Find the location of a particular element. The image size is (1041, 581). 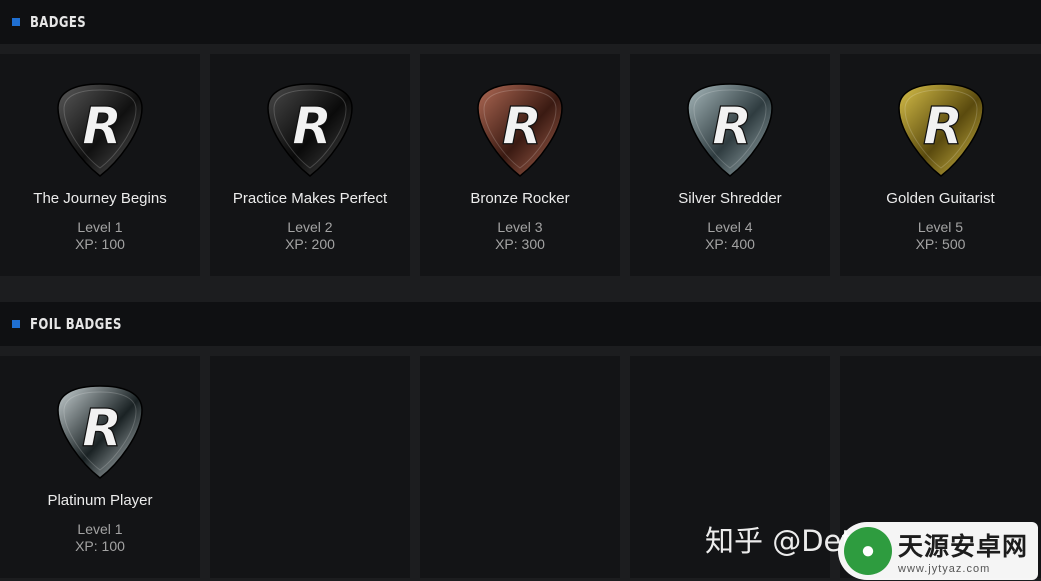

badge-name: Practice Makes Perfect is located at coordinates (310, 198).